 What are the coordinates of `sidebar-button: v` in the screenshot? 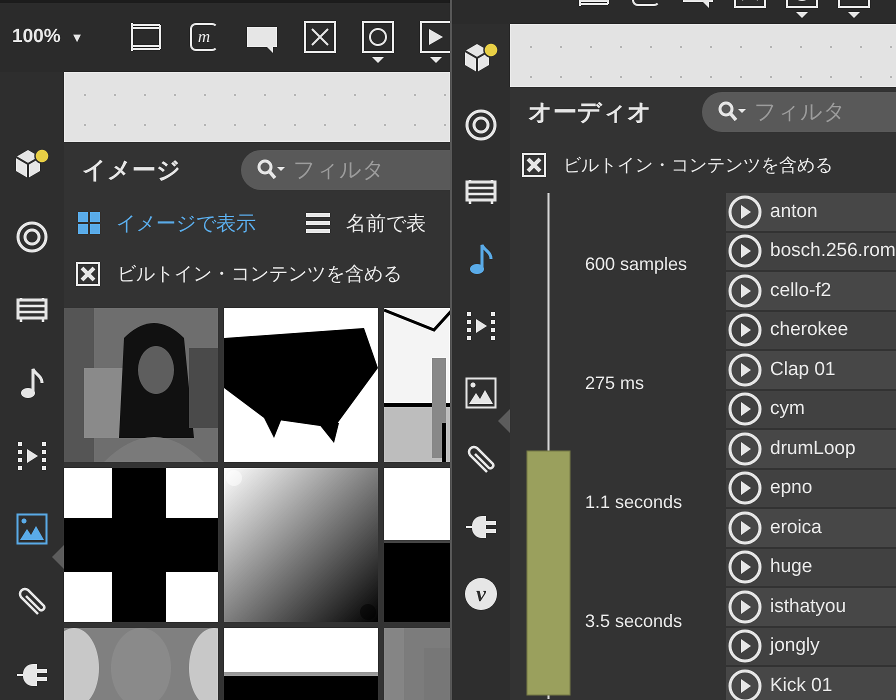 It's located at (481, 593).